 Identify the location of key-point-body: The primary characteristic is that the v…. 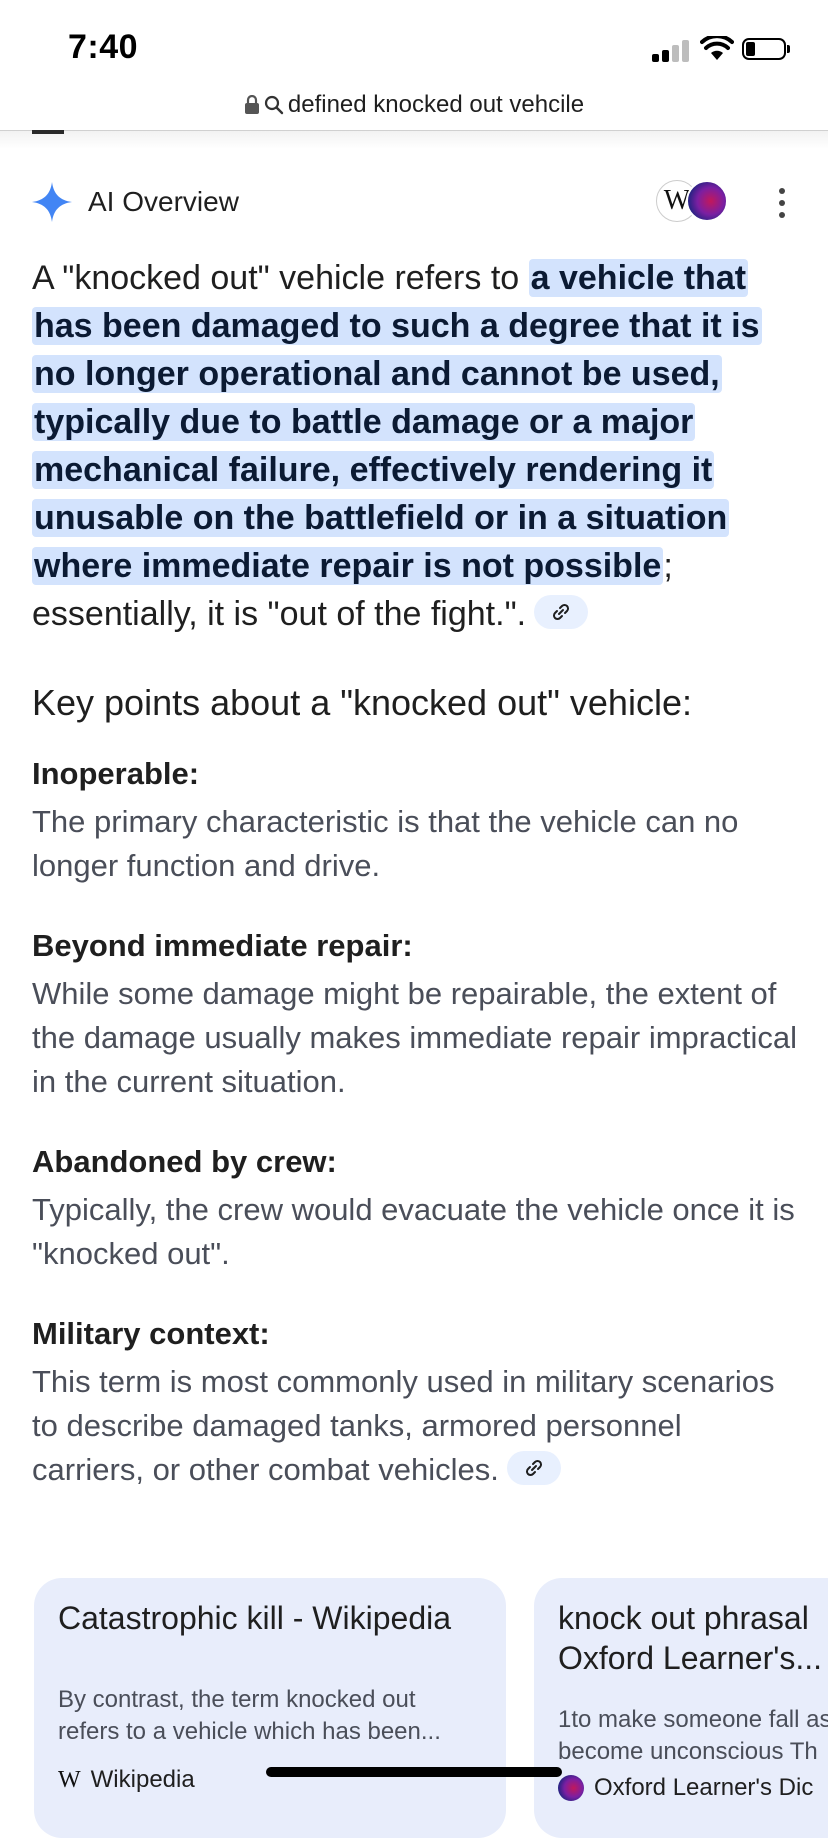
(385, 843).